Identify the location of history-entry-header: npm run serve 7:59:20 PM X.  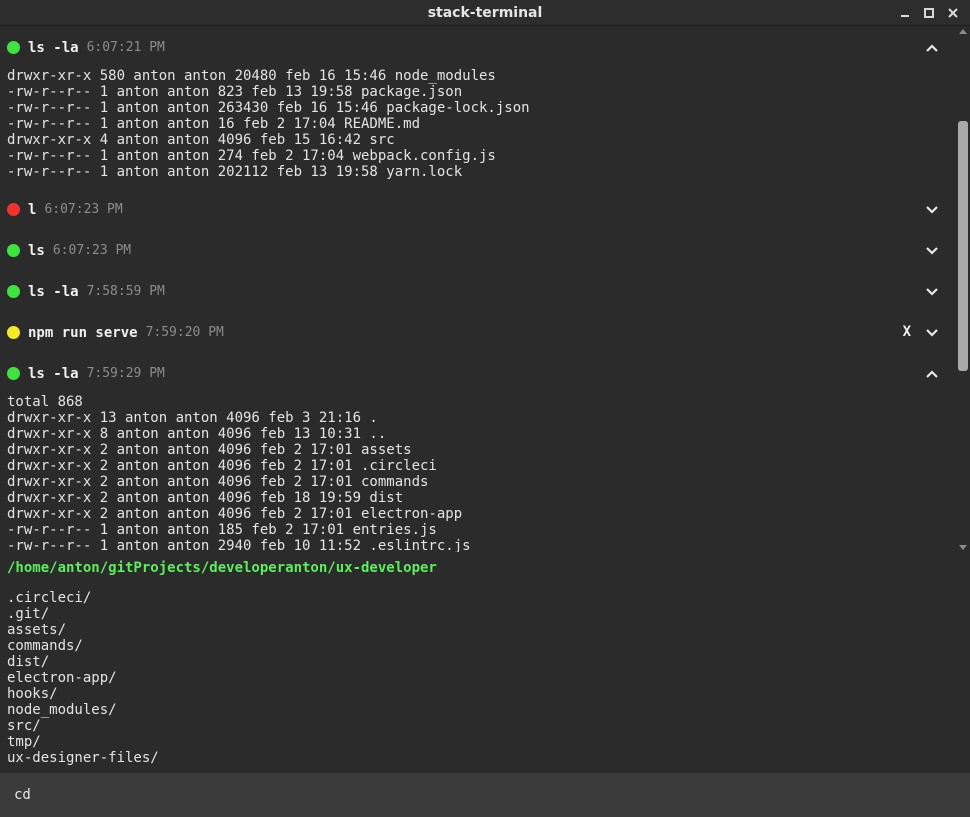
(478, 332).